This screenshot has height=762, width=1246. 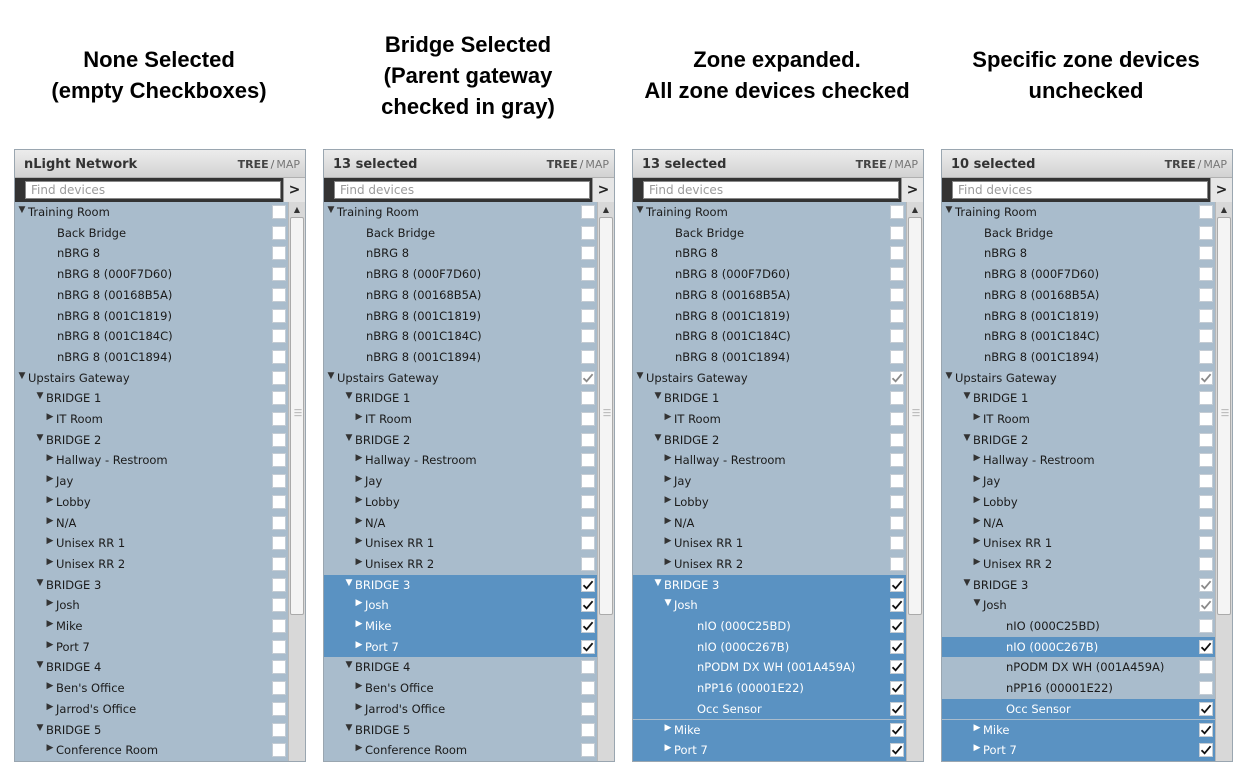 What do you see at coordinates (160, 398) in the screenshot?
I see `tree-row: ▼ BRIDGE 1` at bounding box center [160, 398].